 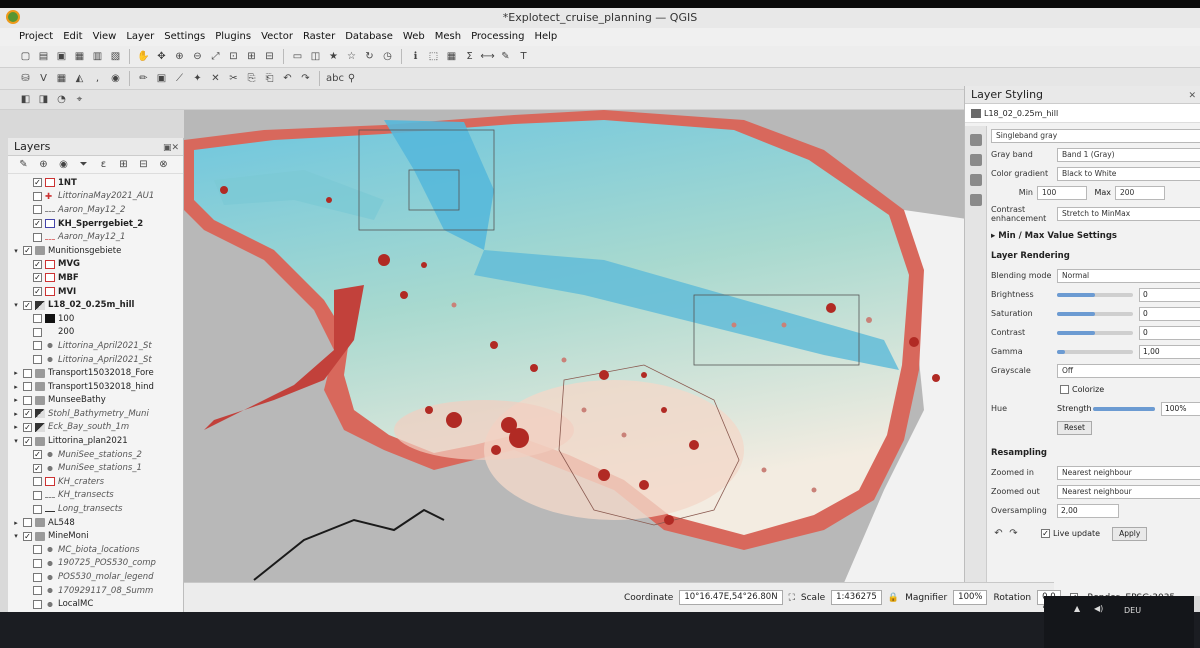 What do you see at coordinates (115, 56) in the screenshot?
I see `layout-manager-icon: ▧` at bounding box center [115, 56].